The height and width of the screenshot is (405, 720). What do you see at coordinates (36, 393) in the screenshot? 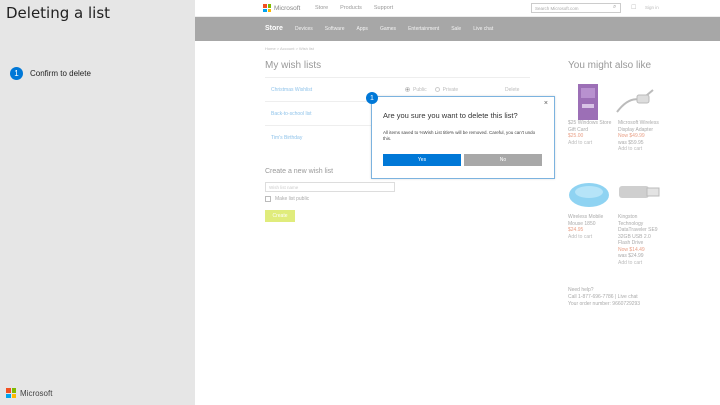
I see `footer-brand: Microsoft` at bounding box center [36, 393].